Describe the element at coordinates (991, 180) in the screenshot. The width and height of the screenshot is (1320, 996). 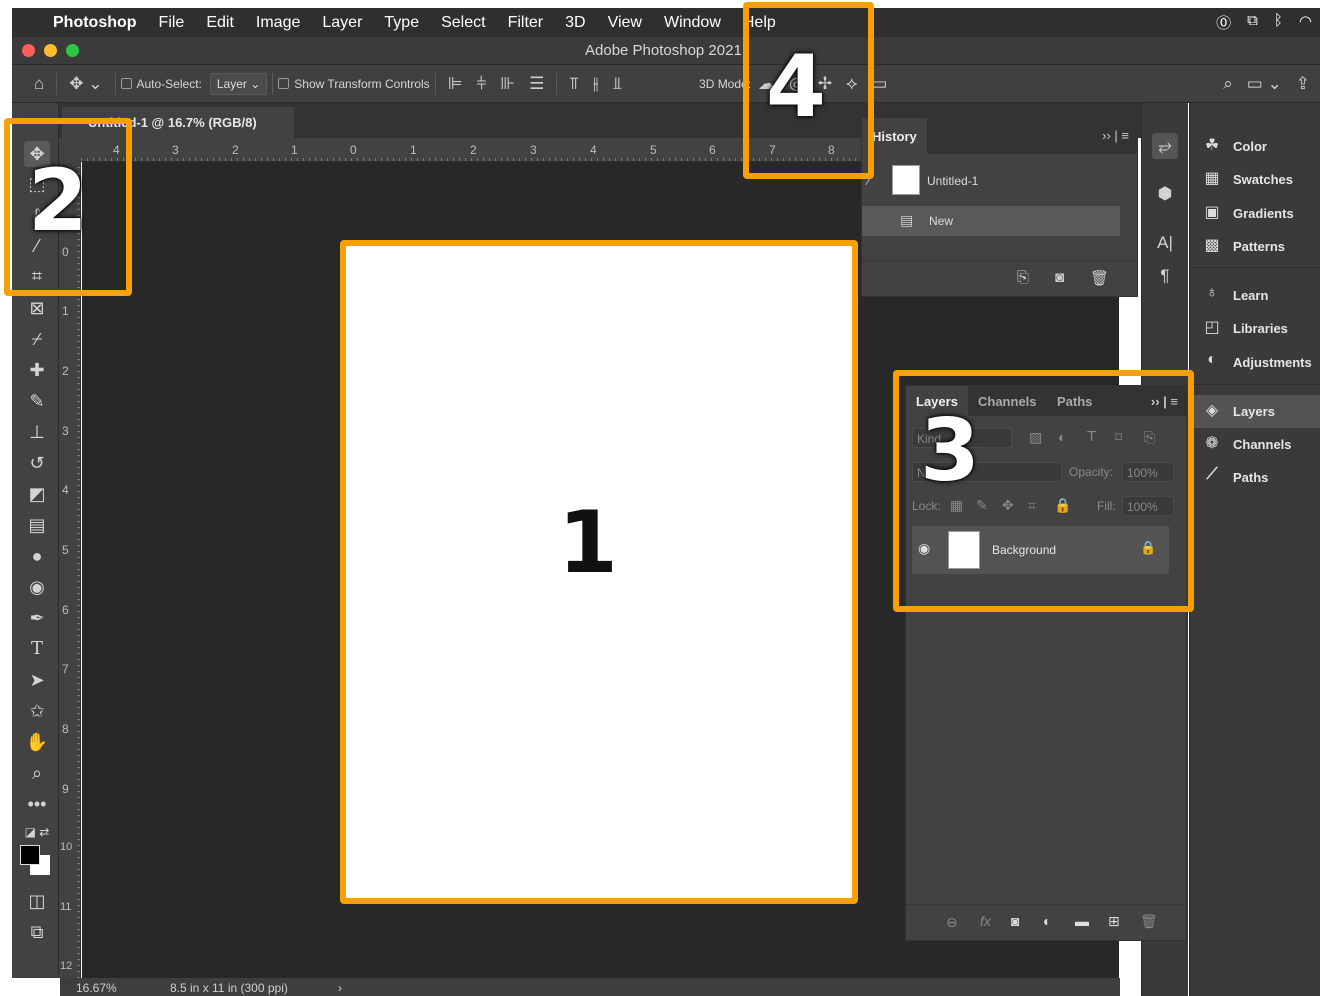
I see `history-snapshot: ⁄ Untitled-1` at that location.